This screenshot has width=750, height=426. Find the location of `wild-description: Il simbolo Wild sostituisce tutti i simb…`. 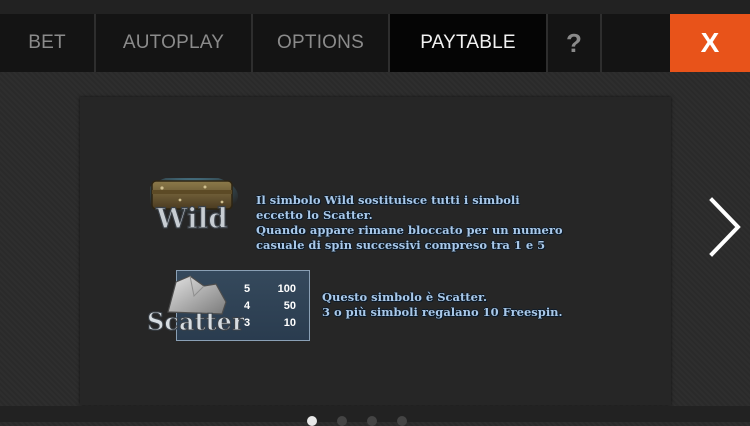

wild-description: Il simbolo Wild sostituisce tutti i simb… is located at coordinates (409, 222).